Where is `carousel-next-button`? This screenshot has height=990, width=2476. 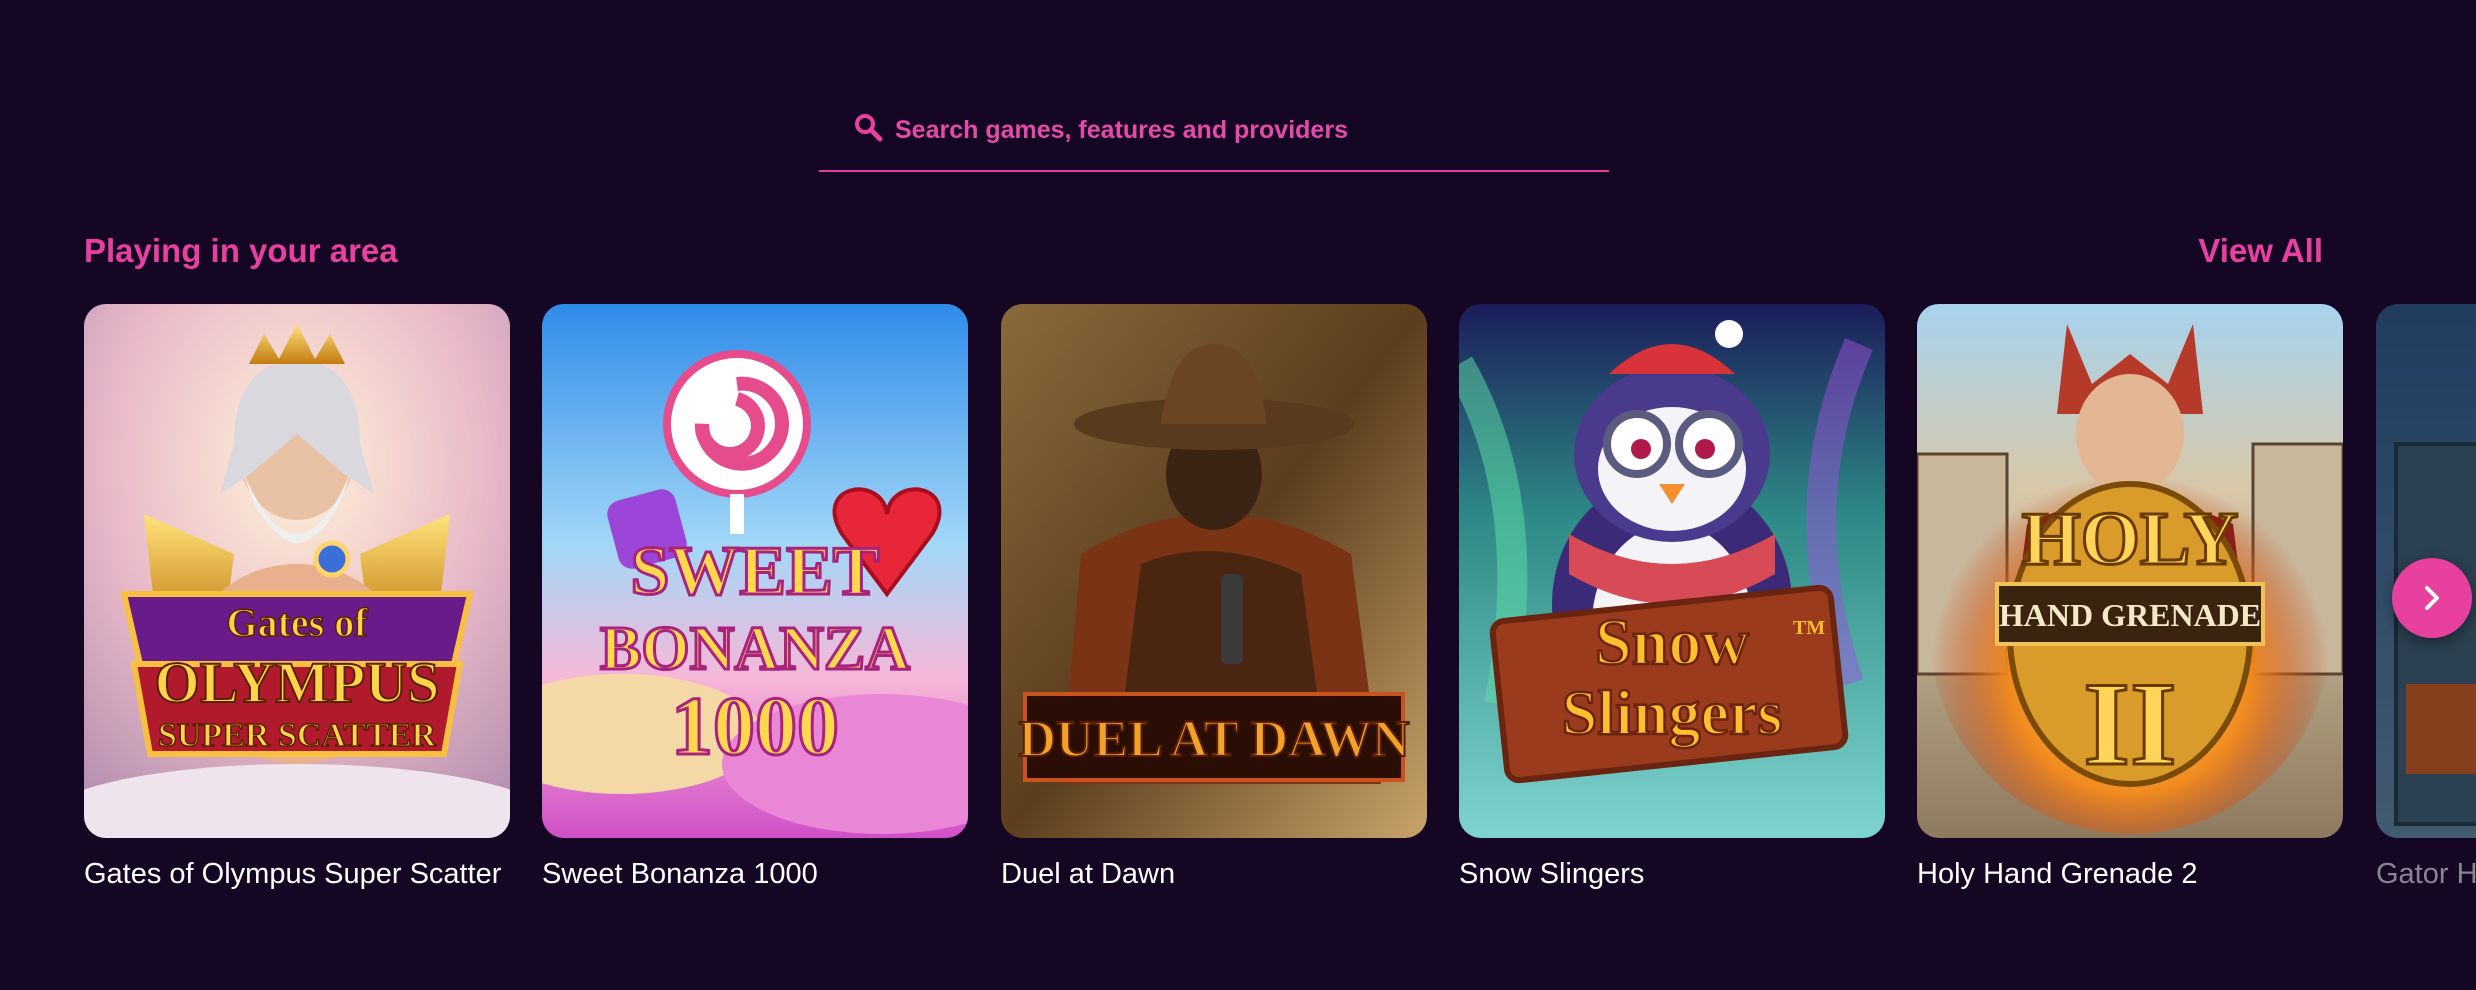
carousel-next-button is located at coordinates (2432, 598).